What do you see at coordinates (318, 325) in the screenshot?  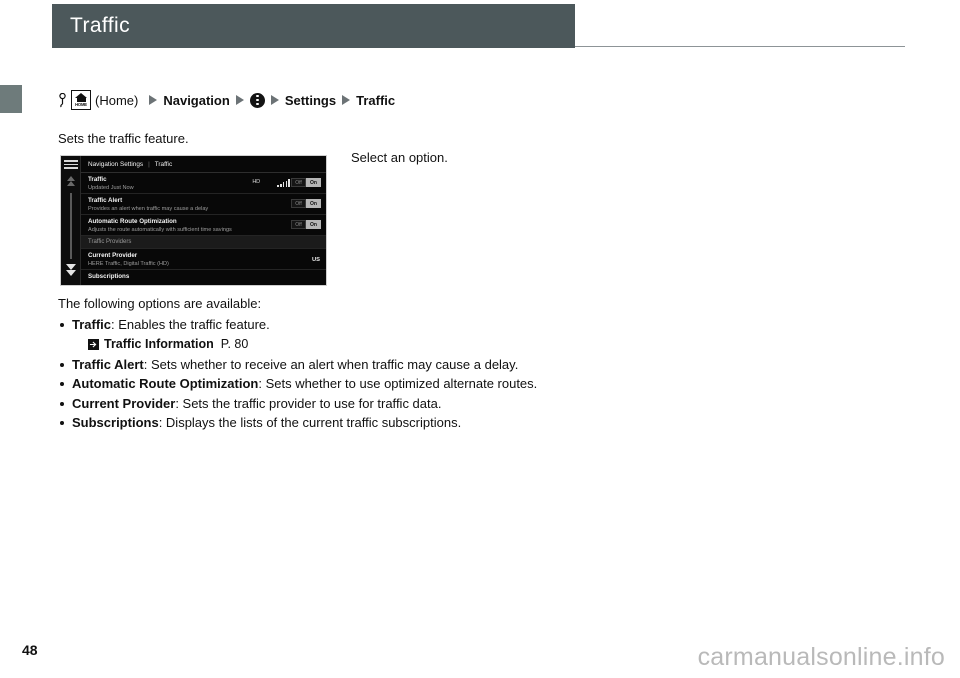 I see `list-item: Traffic: Enables the traffic feature.` at bounding box center [318, 325].